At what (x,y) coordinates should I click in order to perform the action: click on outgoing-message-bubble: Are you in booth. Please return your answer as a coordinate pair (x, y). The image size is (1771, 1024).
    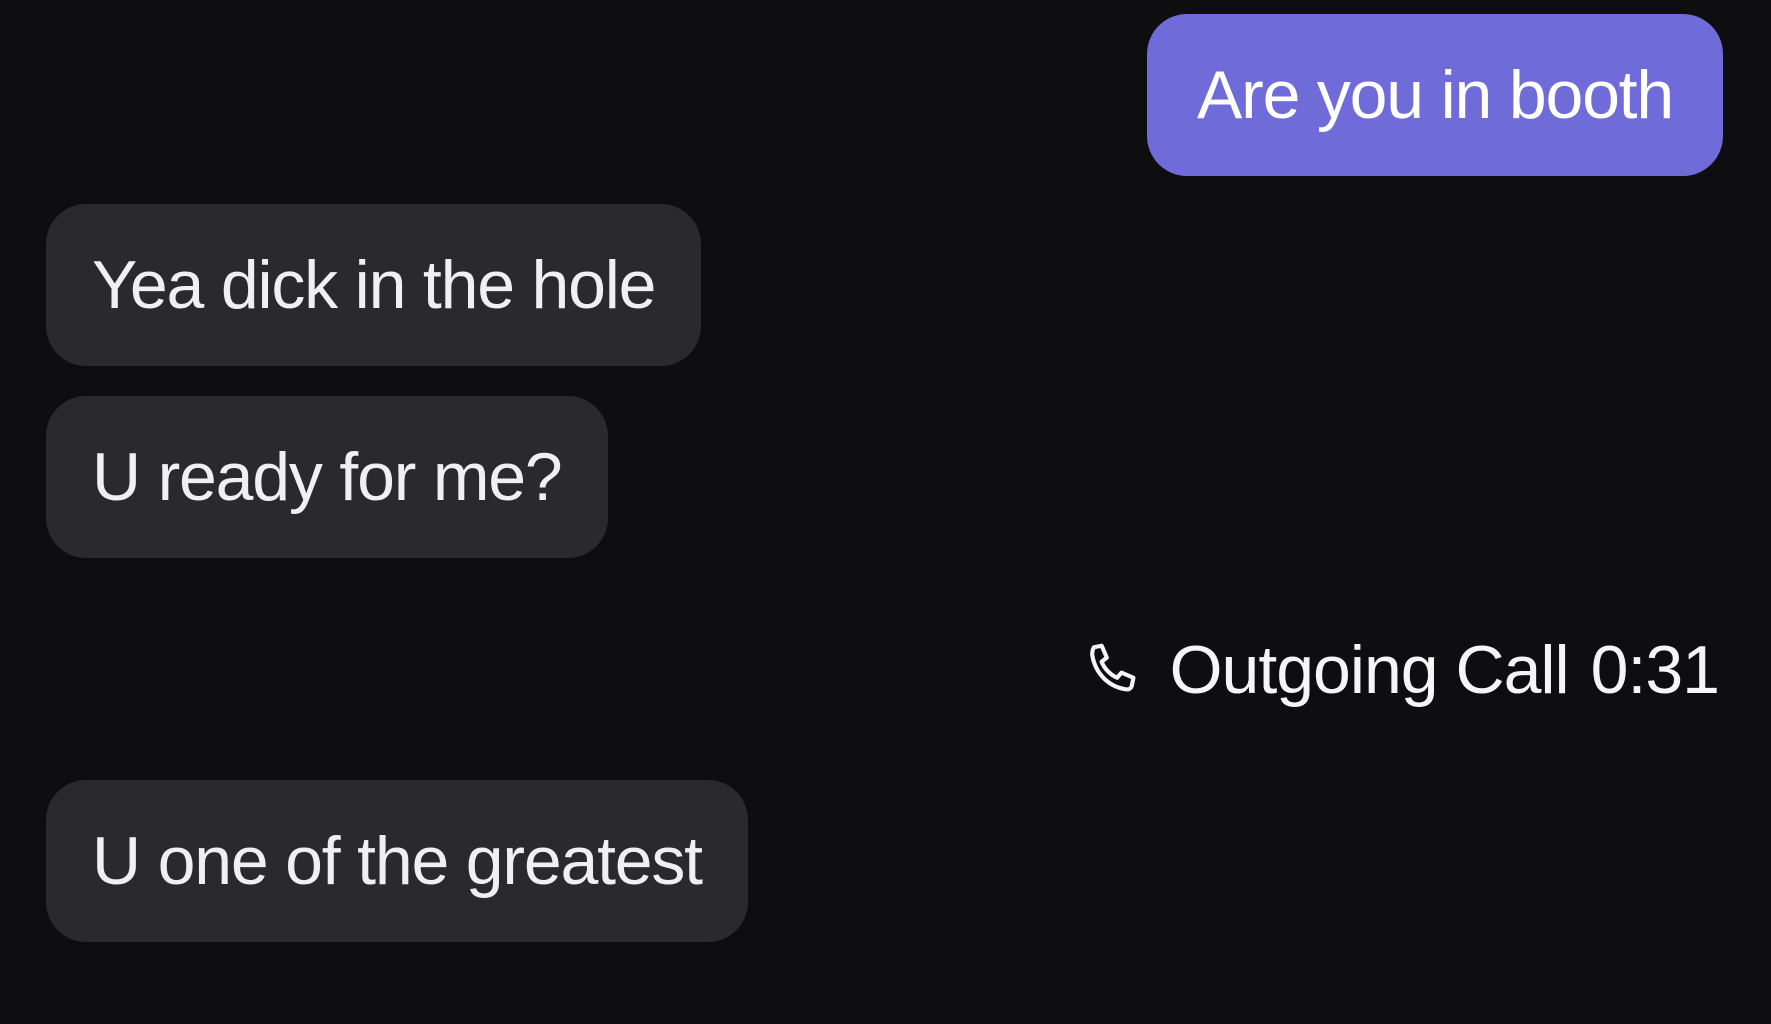
    Looking at the image, I should click on (1434, 95).